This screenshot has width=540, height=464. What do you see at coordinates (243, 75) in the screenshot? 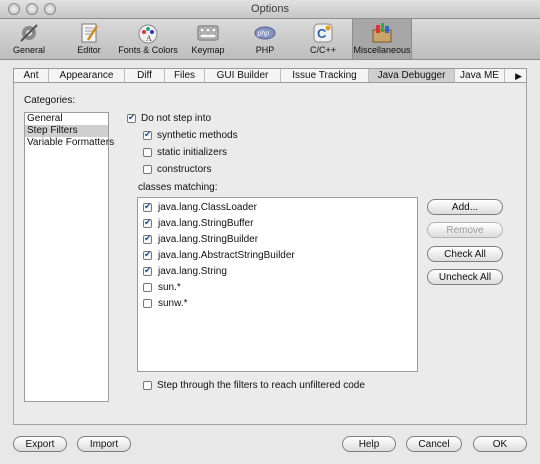
I see `tab-gui-builder: GUI Builder` at bounding box center [243, 75].